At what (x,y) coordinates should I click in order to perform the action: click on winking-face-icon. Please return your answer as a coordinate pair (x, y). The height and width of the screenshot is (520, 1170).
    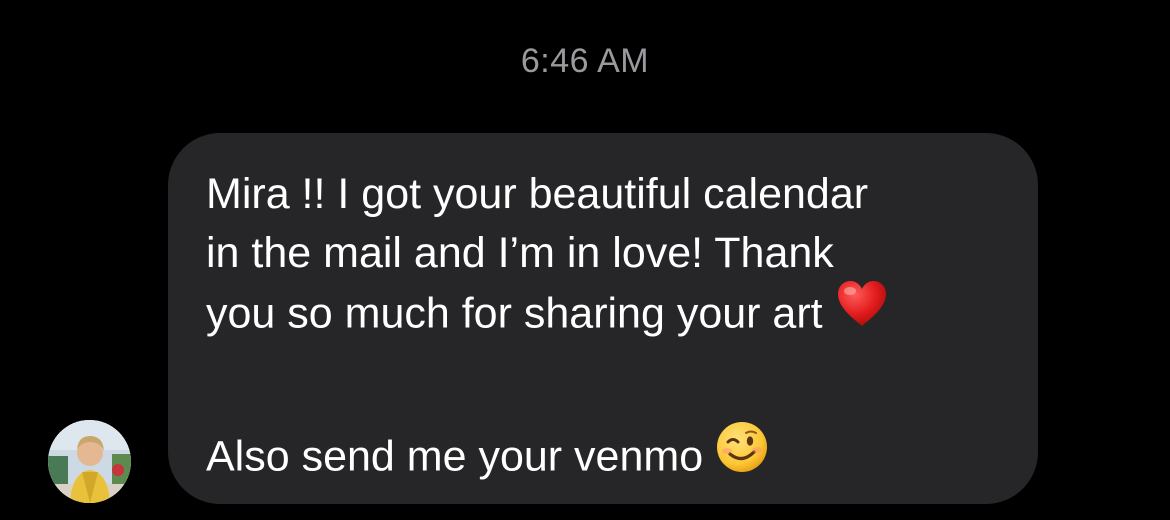
    Looking at the image, I should click on (742, 455).